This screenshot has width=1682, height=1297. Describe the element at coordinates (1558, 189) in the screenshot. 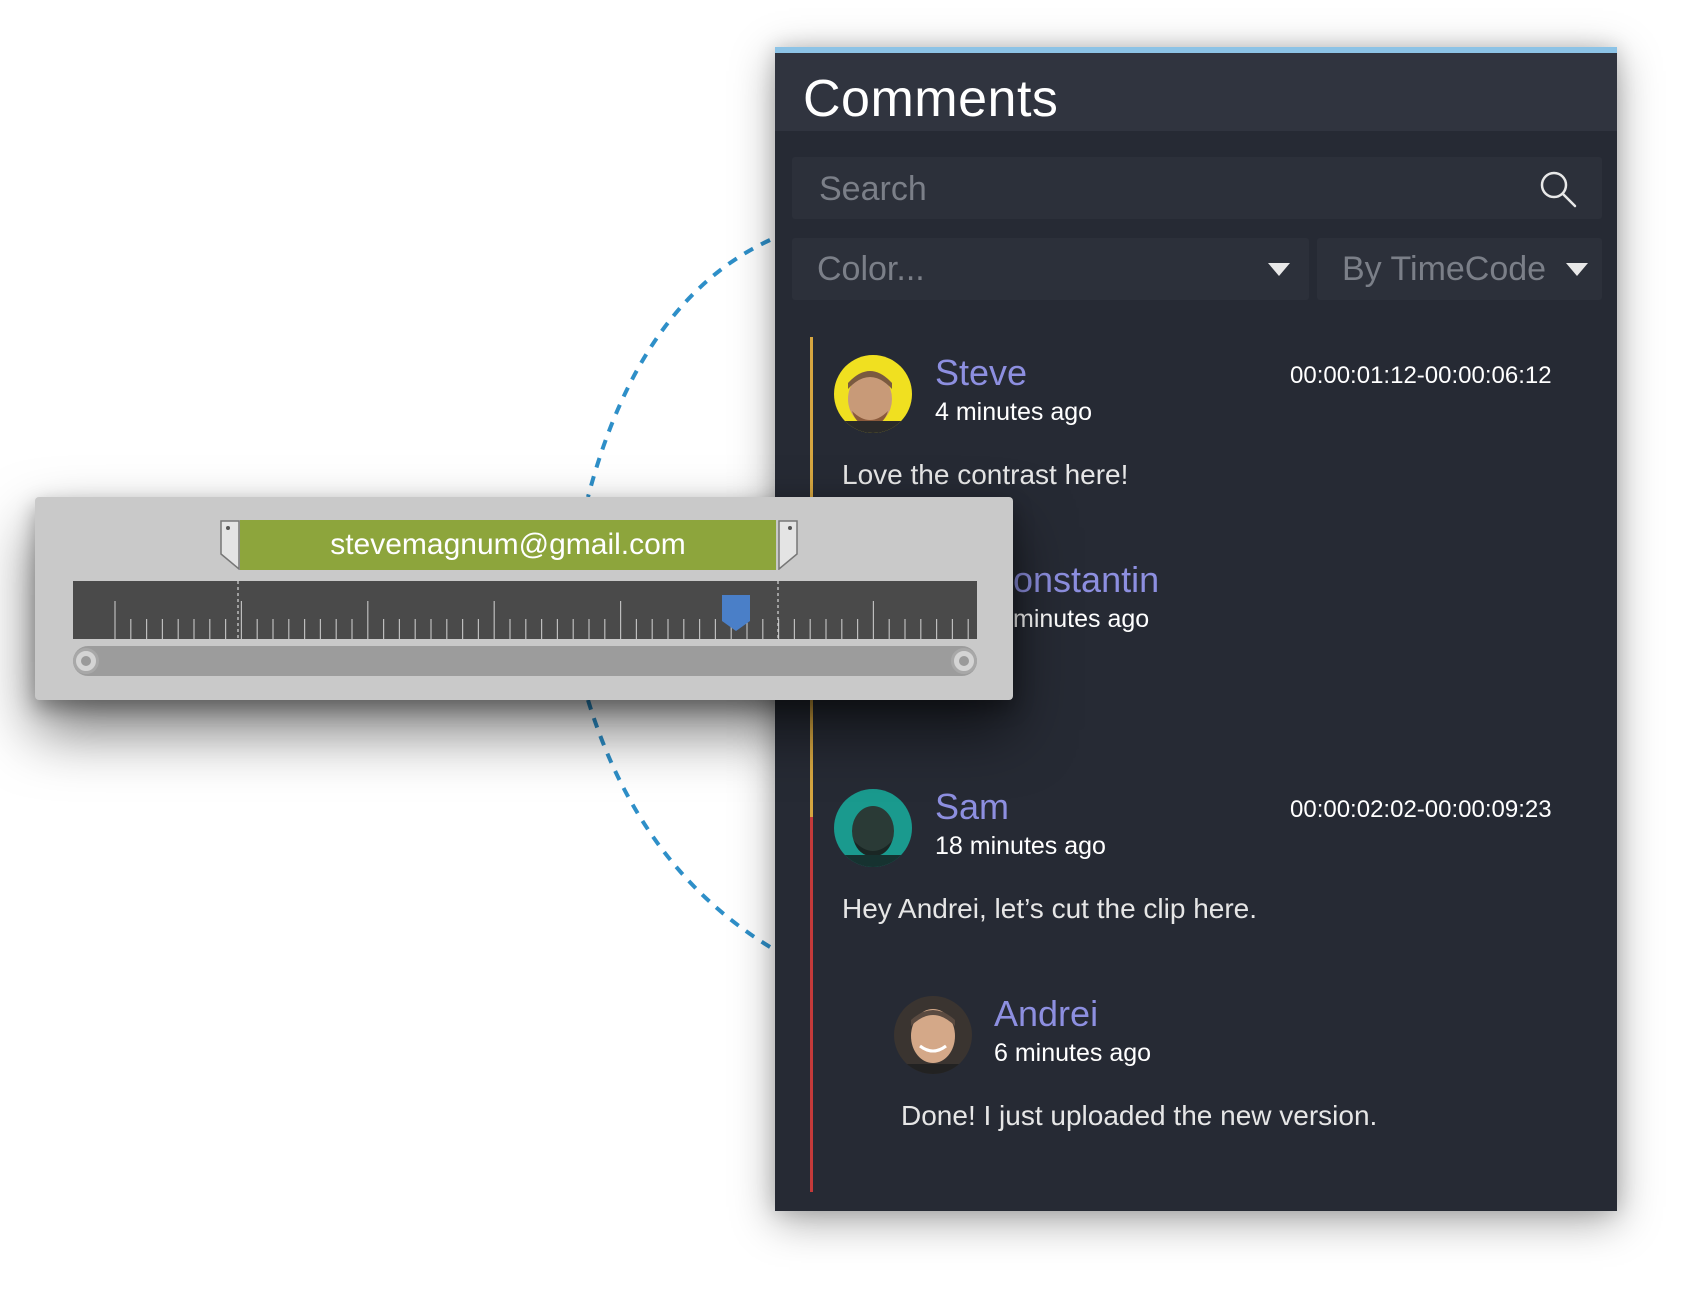

I see `search-icon` at that location.